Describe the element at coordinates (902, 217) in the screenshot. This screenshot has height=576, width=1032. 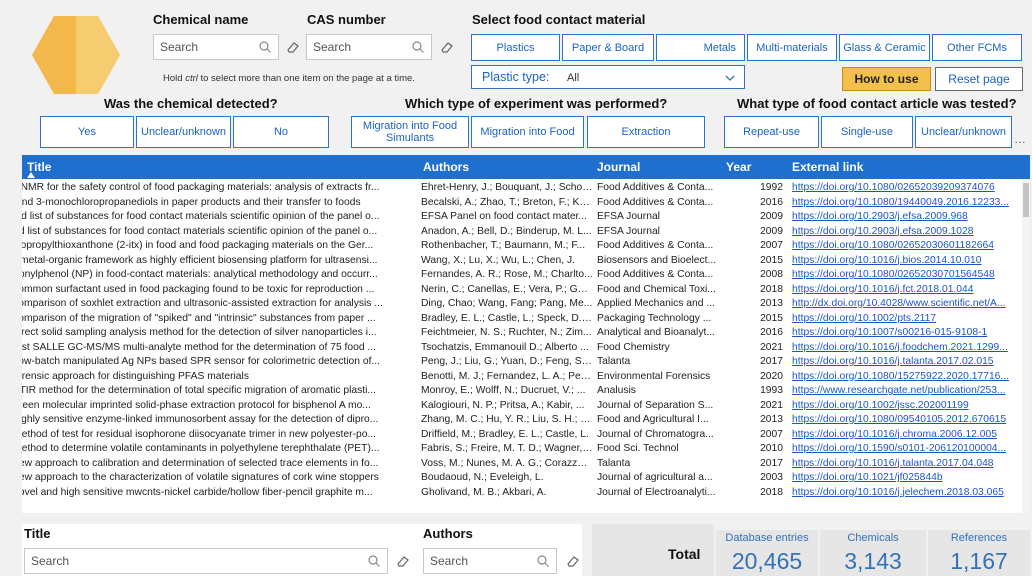
I see `cell-link: https://doi.org/10.2903/j.efsa.2009.968` at that location.